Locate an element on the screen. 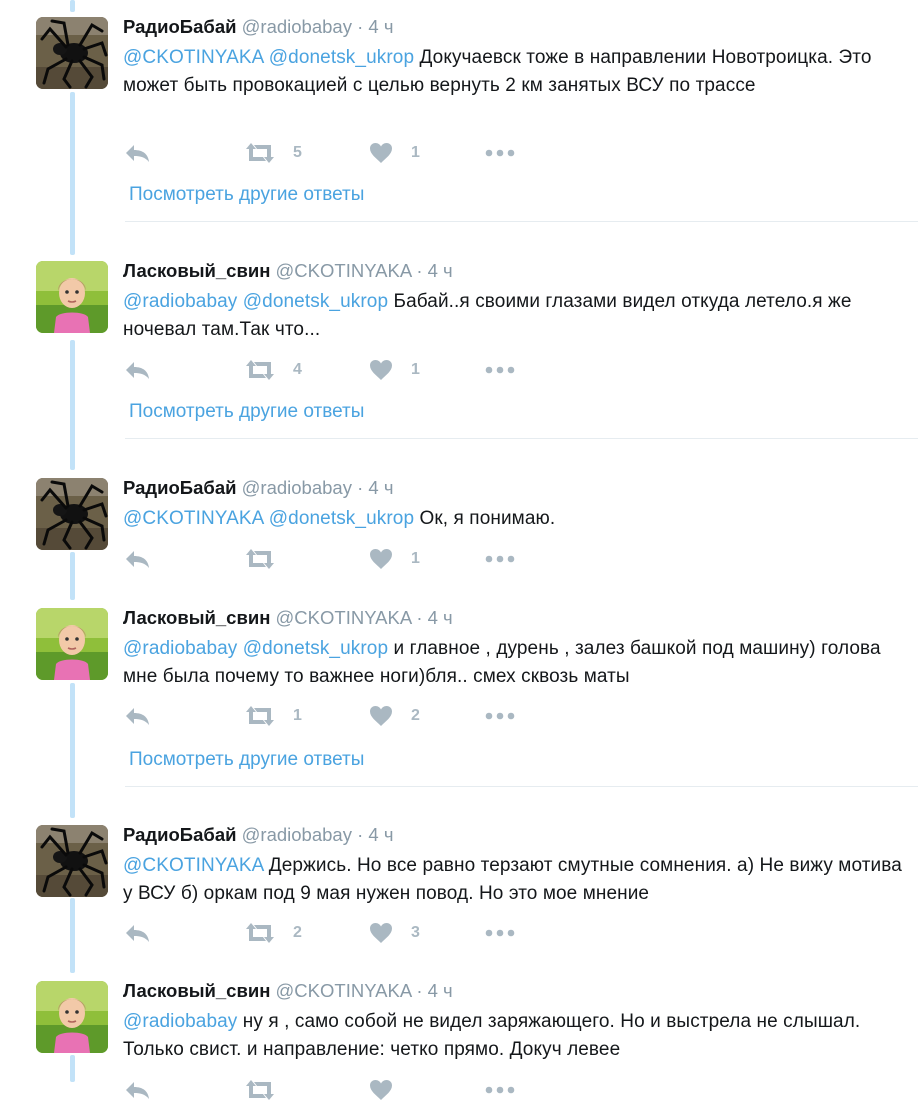  retweet-button: 5 is located at coordinates (273, 153).